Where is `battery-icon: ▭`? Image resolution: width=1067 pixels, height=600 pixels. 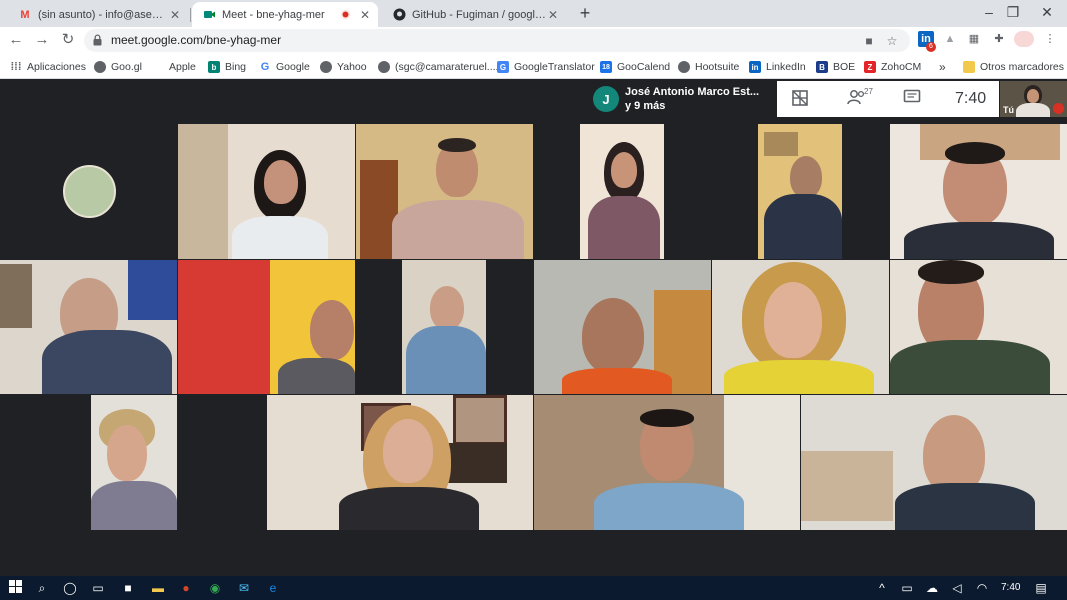
battery-icon: ▭ is located at coordinates (907, 588).